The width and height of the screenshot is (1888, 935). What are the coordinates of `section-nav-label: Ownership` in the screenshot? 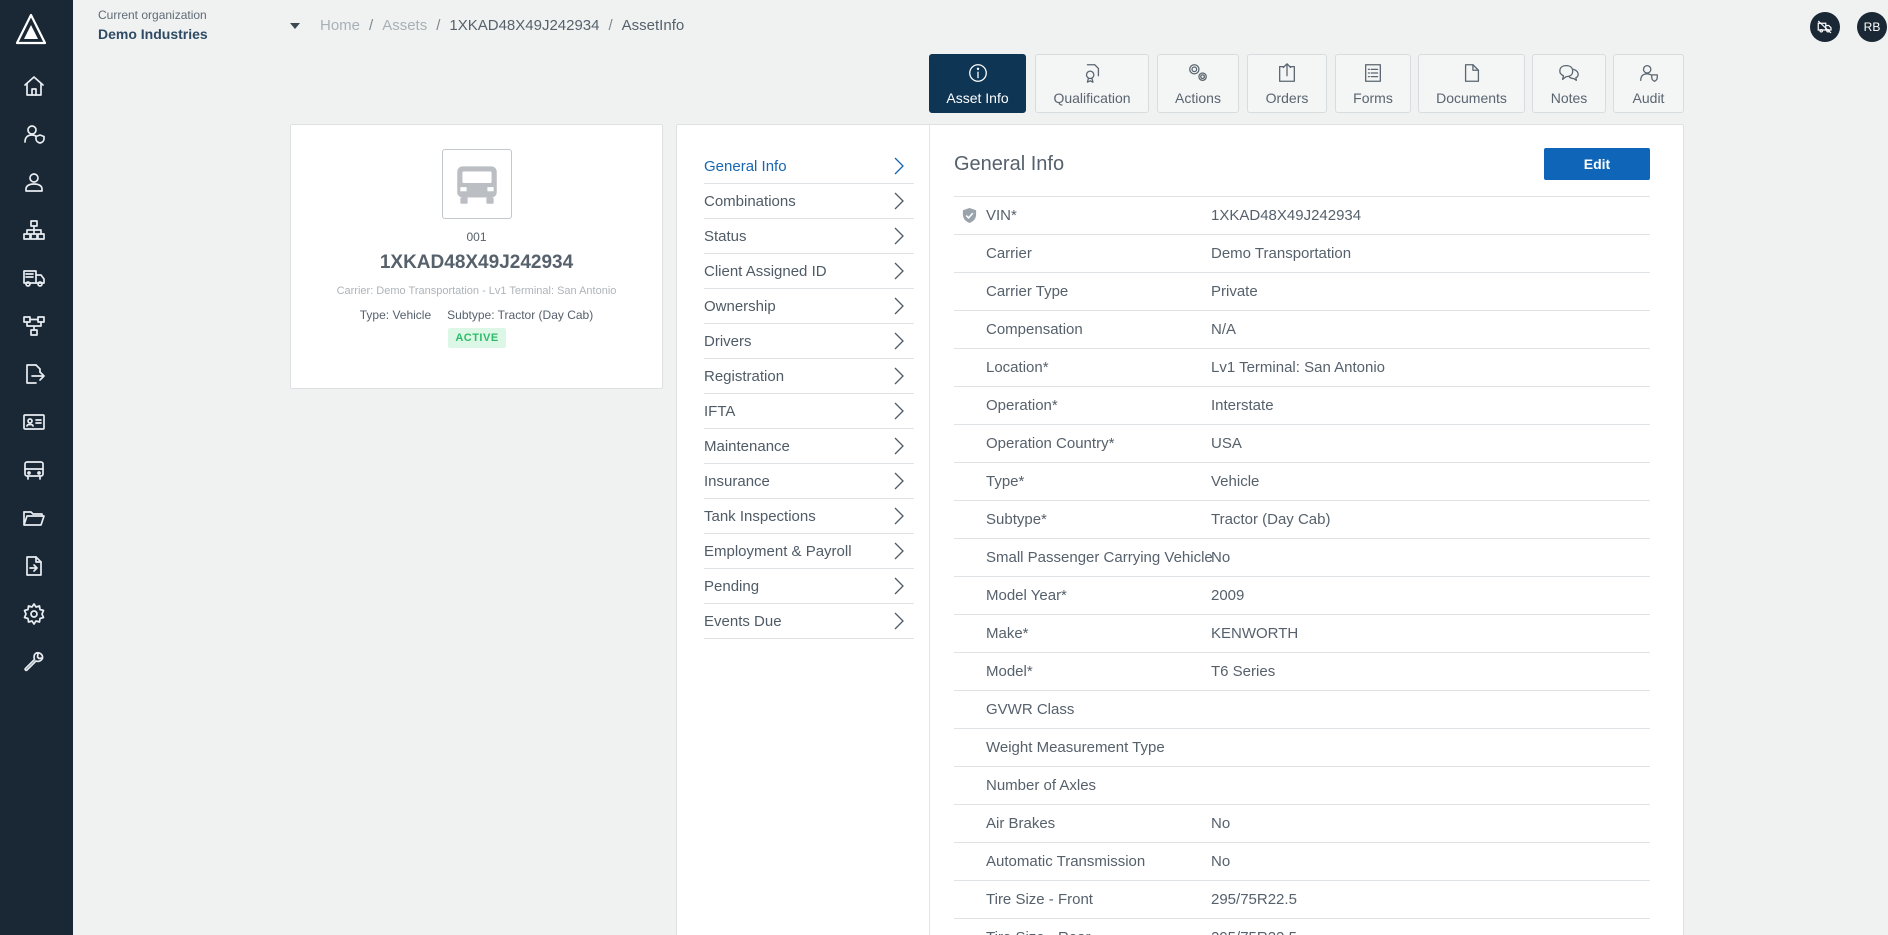 It's located at (740, 306).